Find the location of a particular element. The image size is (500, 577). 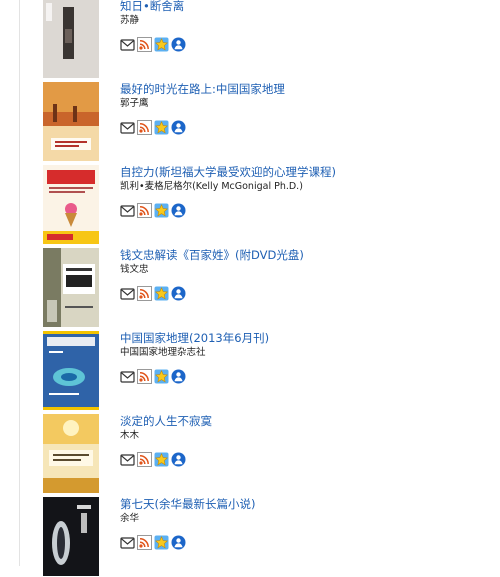

book-title-link: 知日•断舍离 is located at coordinates (152, 7).